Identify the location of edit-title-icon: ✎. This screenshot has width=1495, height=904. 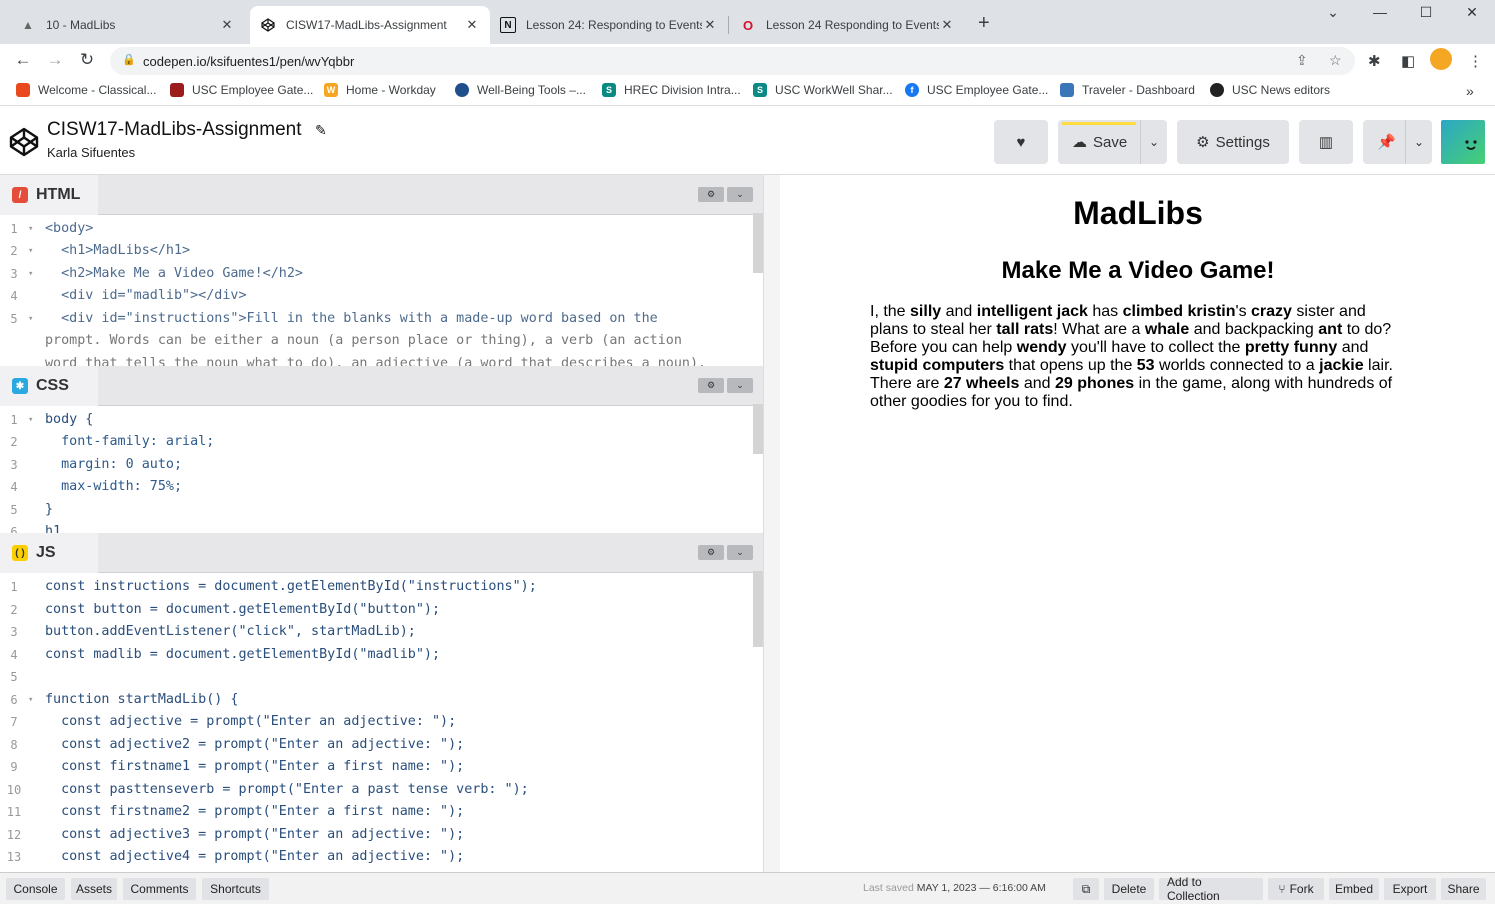
(321, 130).